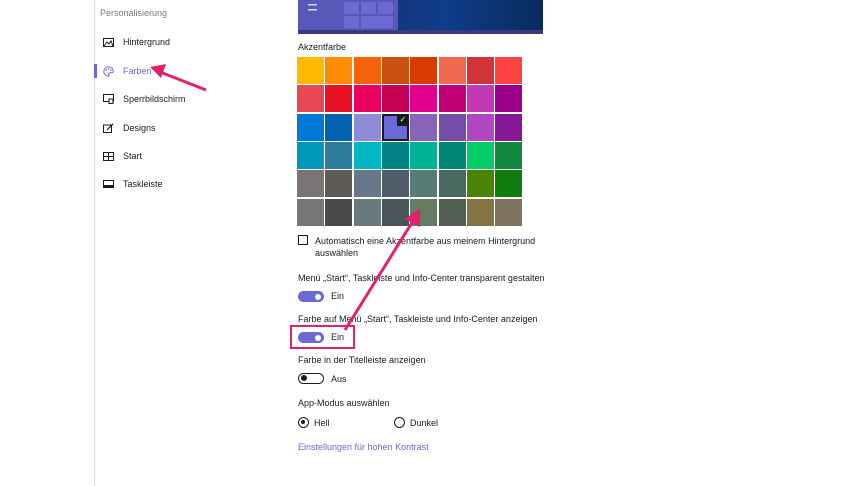 The image size is (864, 486). Describe the element at coordinates (363, 447) in the screenshot. I see `high-contrast-link: Einstellungen für hohen Kontrast` at that location.